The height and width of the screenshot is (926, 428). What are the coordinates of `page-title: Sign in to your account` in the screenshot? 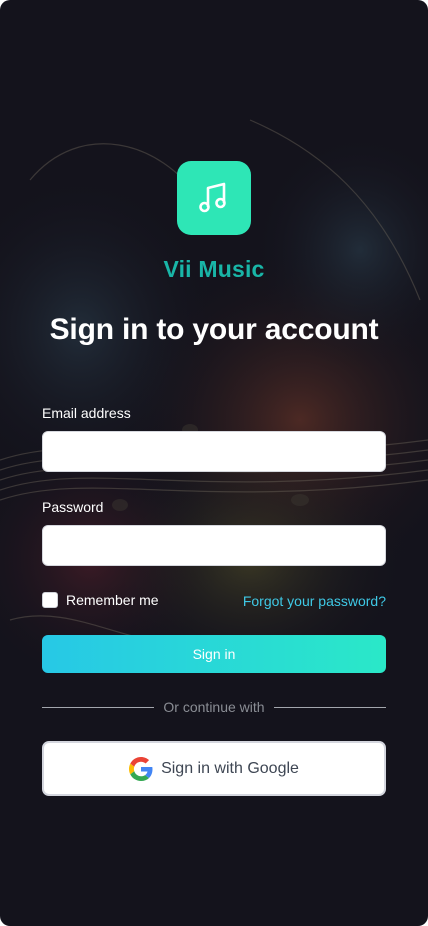 It's located at (214, 329).